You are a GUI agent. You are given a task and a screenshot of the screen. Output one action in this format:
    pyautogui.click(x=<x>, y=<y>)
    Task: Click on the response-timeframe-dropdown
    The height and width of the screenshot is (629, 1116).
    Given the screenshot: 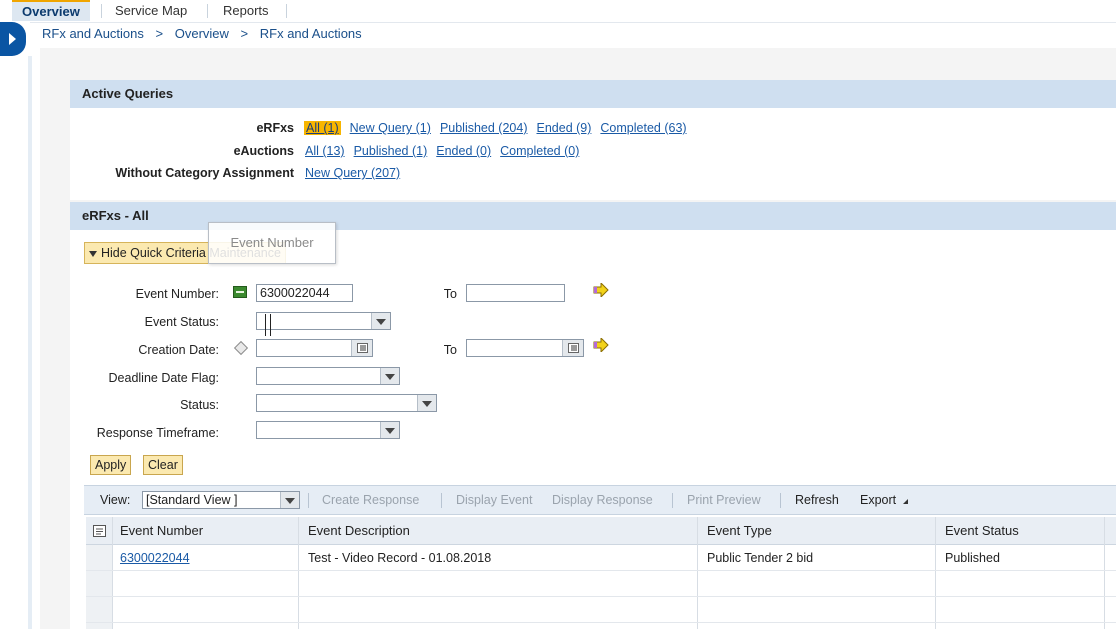 What is the action you would take?
    pyautogui.click(x=328, y=430)
    